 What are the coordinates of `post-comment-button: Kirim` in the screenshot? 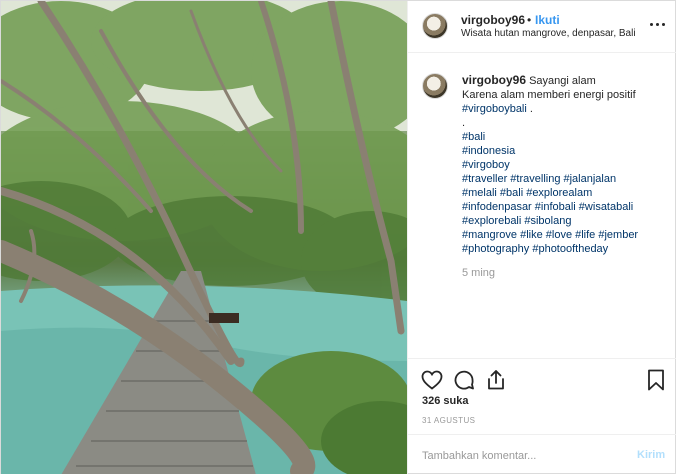 It's located at (651, 455).